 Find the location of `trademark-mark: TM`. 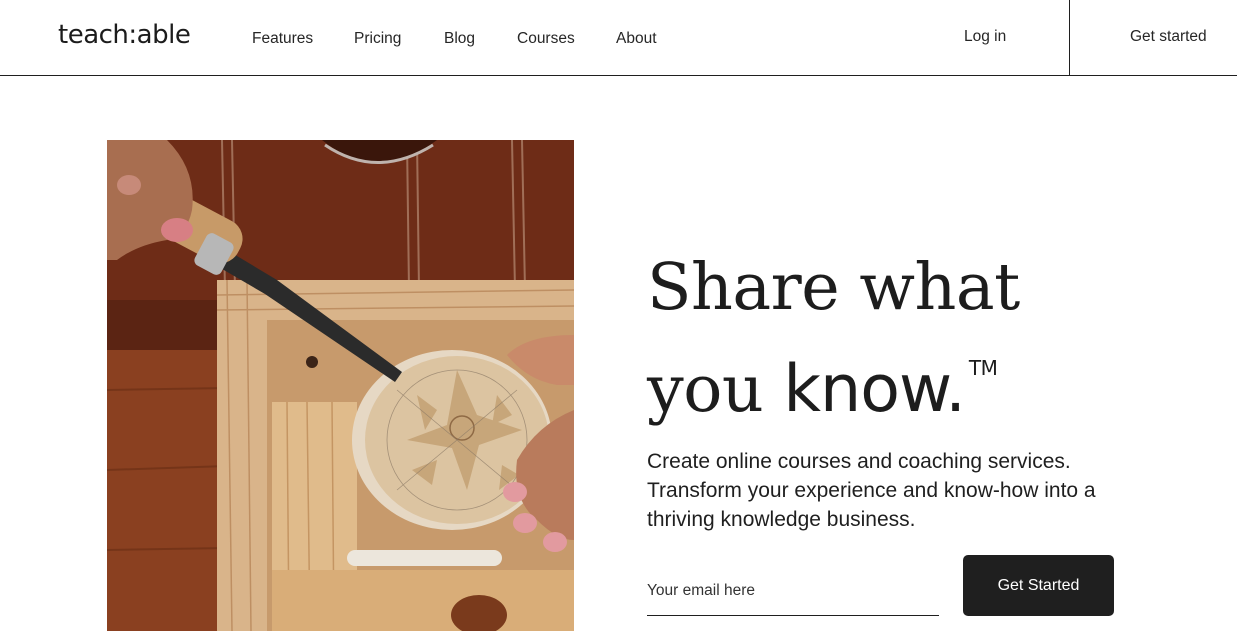

trademark-mark: TM is located at coordinates (983, 368).